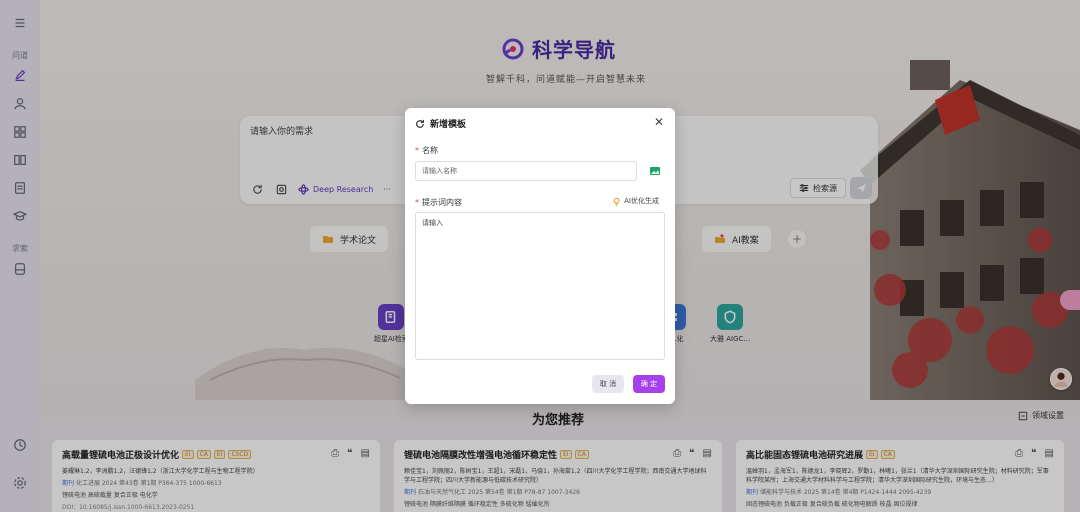  I want to click on confirm-button: 确 定, so click(649, 384).